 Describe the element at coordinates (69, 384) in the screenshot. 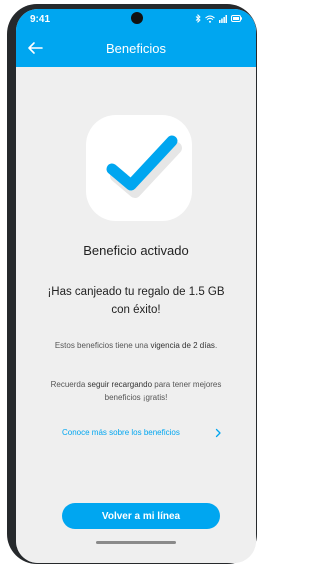

I see `recharge-prefix: Recuerda` at that location.